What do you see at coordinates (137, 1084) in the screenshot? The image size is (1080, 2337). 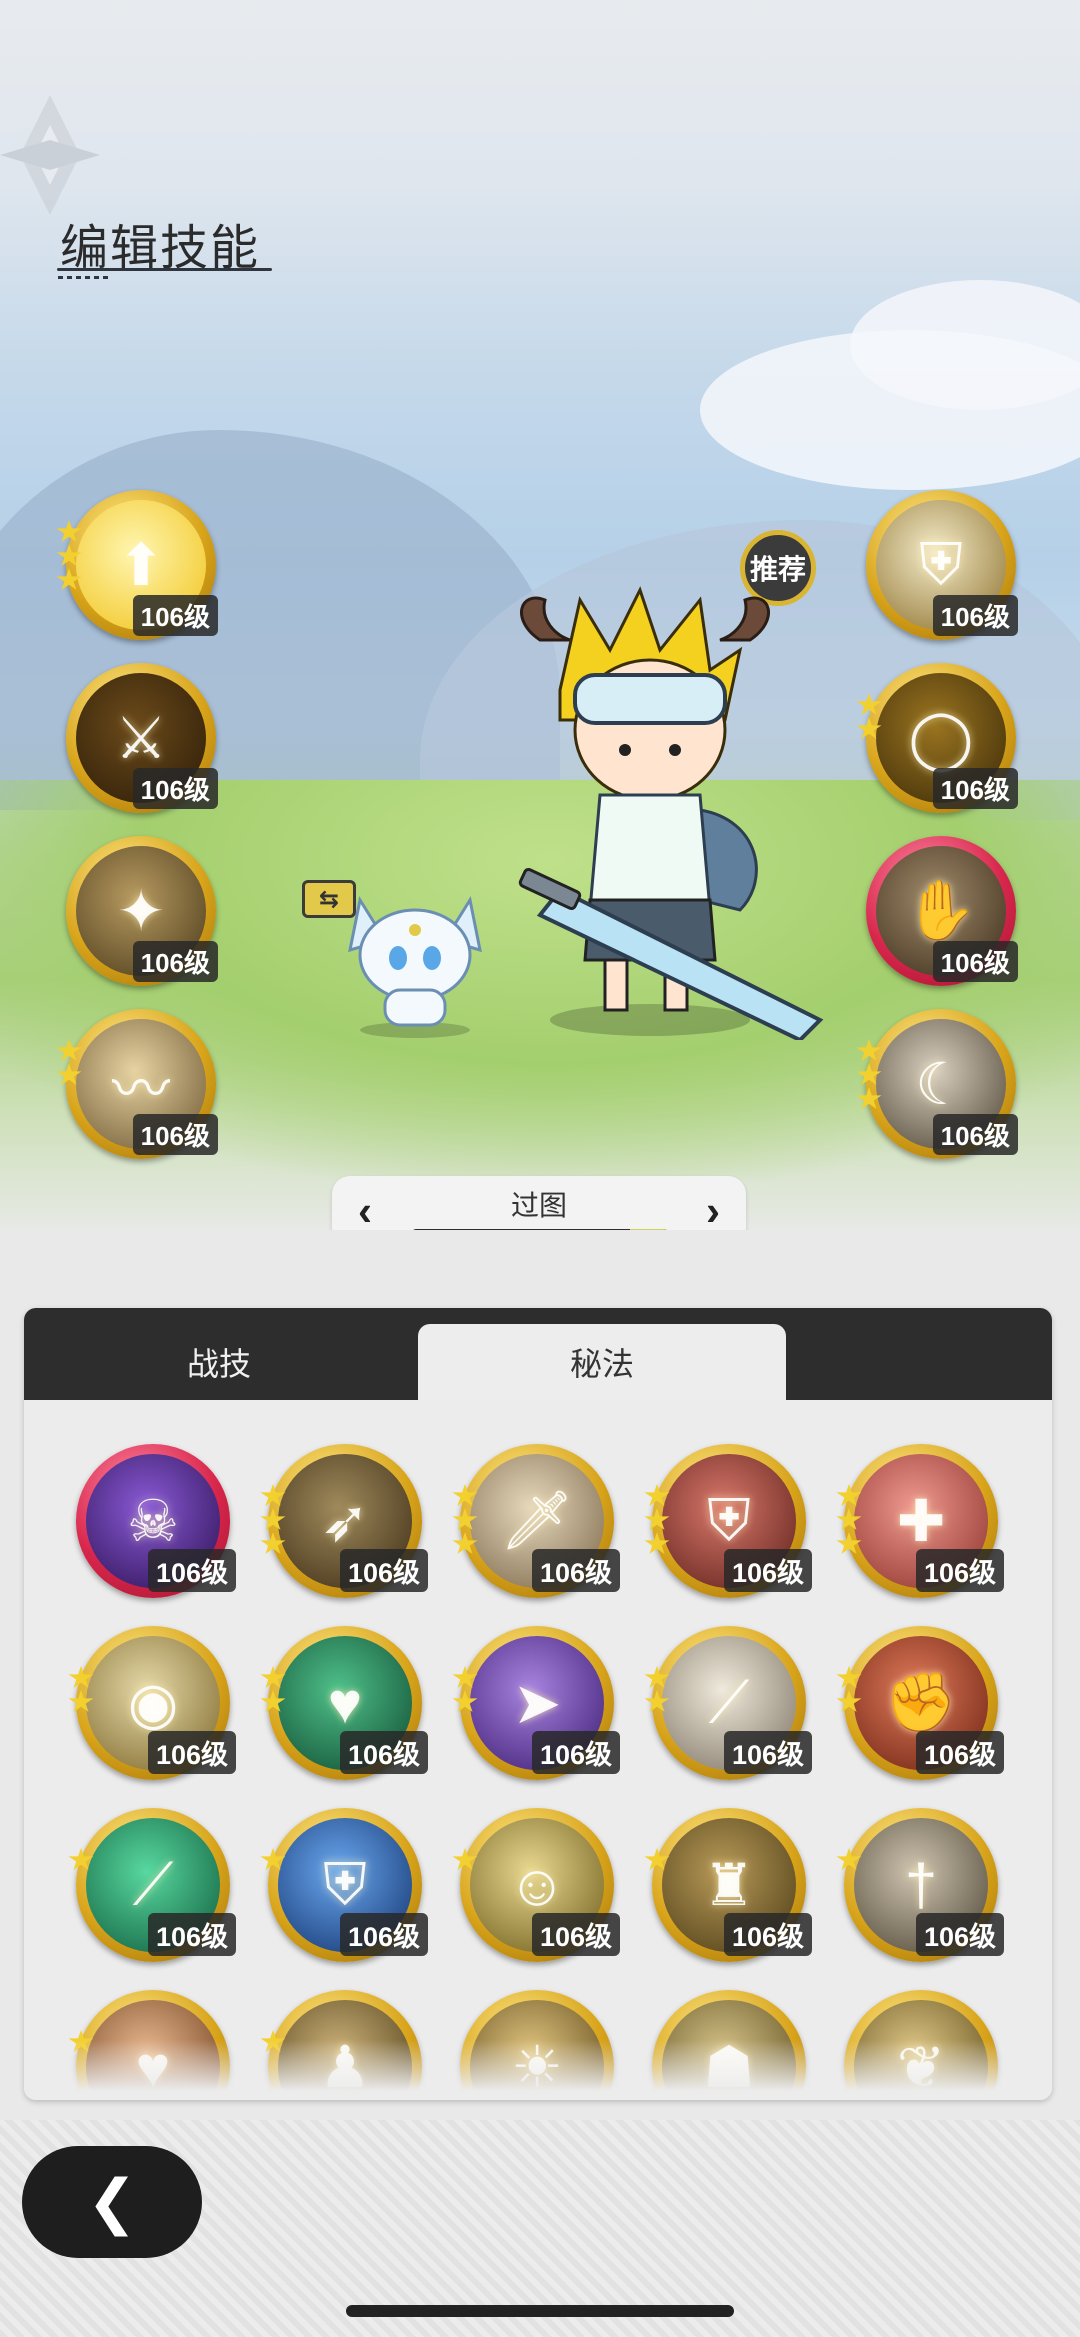 I see `skill-slot: 〰 106级` at bounding box center [137, 1084].